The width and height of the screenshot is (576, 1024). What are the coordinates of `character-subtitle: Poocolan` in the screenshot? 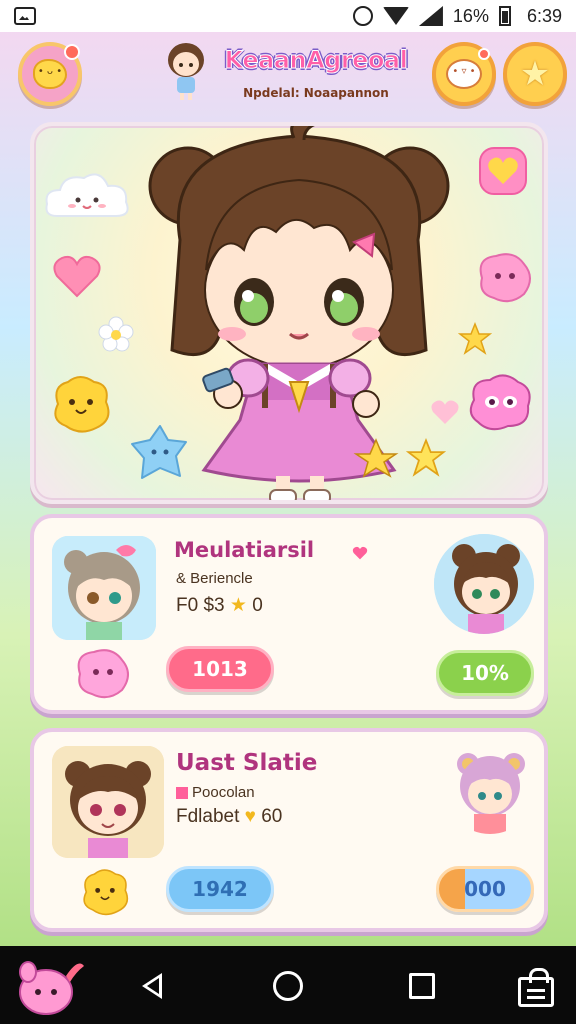 It's located at (215, 792).